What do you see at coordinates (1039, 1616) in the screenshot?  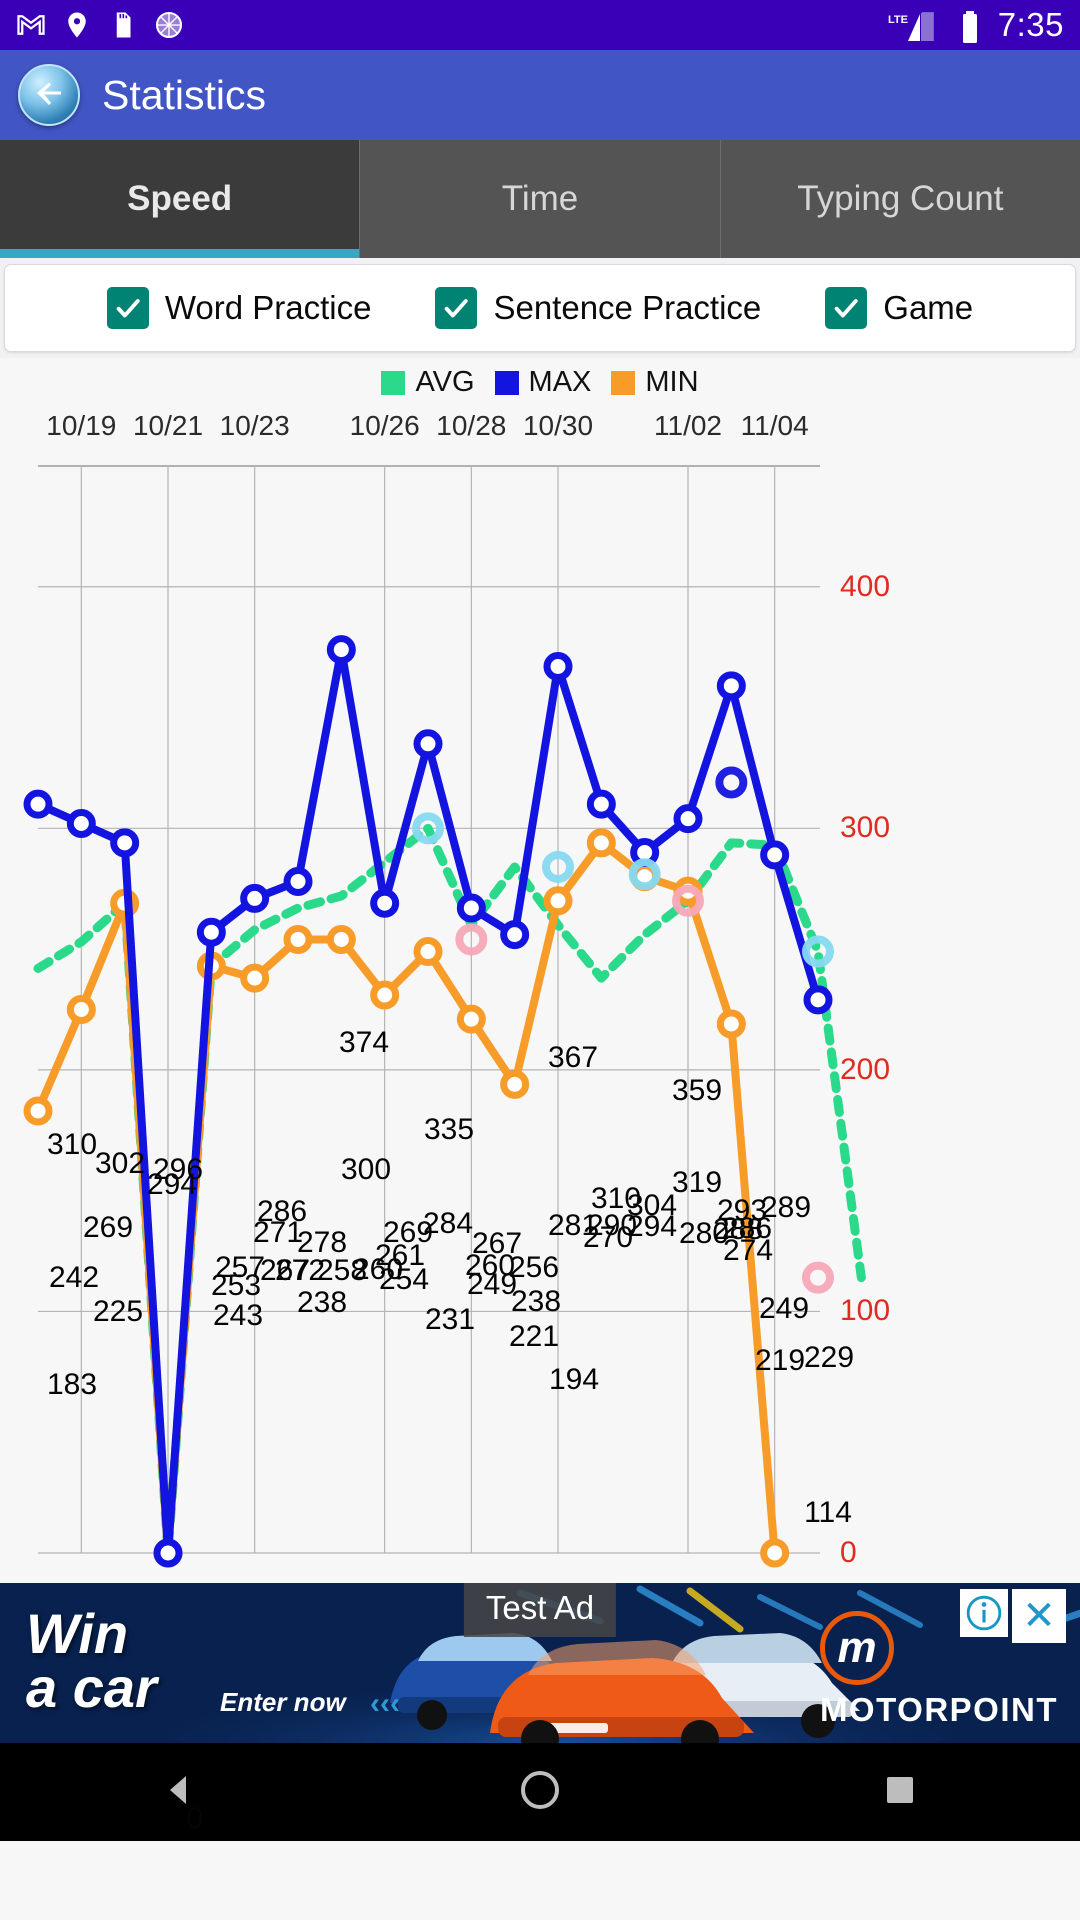 I see `close-icon: ✕` at bounding box center [1039, 1616].